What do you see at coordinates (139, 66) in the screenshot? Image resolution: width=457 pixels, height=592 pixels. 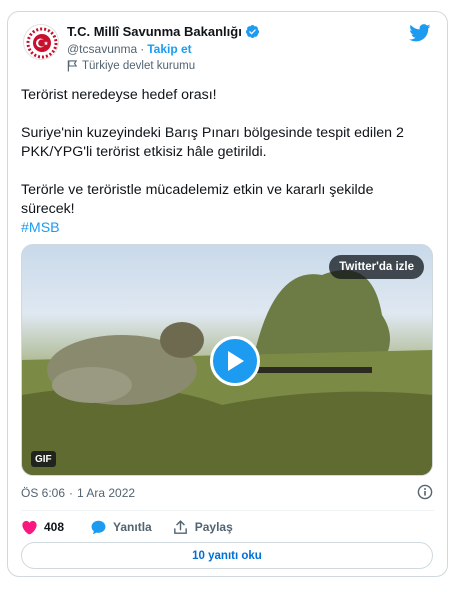 I see `affiliation-text: Türkiye devlet kurumu` at bounding box center [139, 66].